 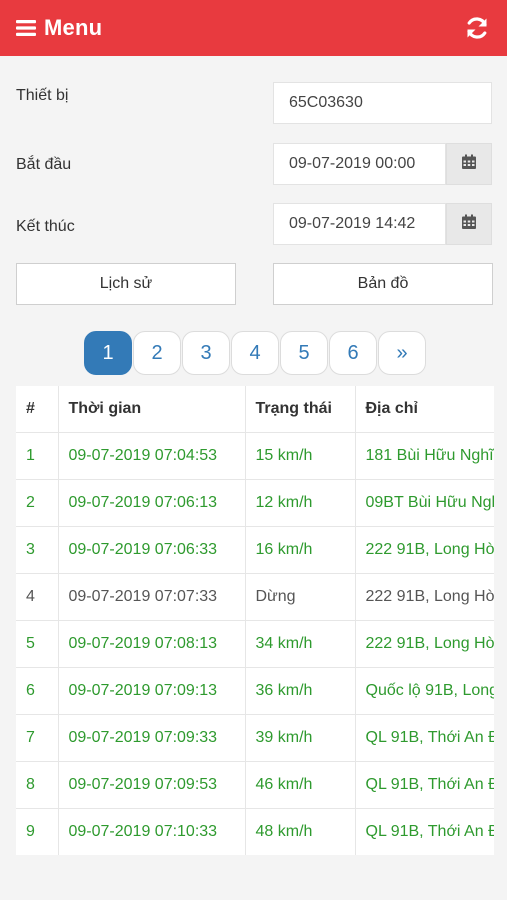 What do you see at coordinates (206, 353) in the screenshot?
I see `page-button-3: 3` at bounding box center [206, 353].